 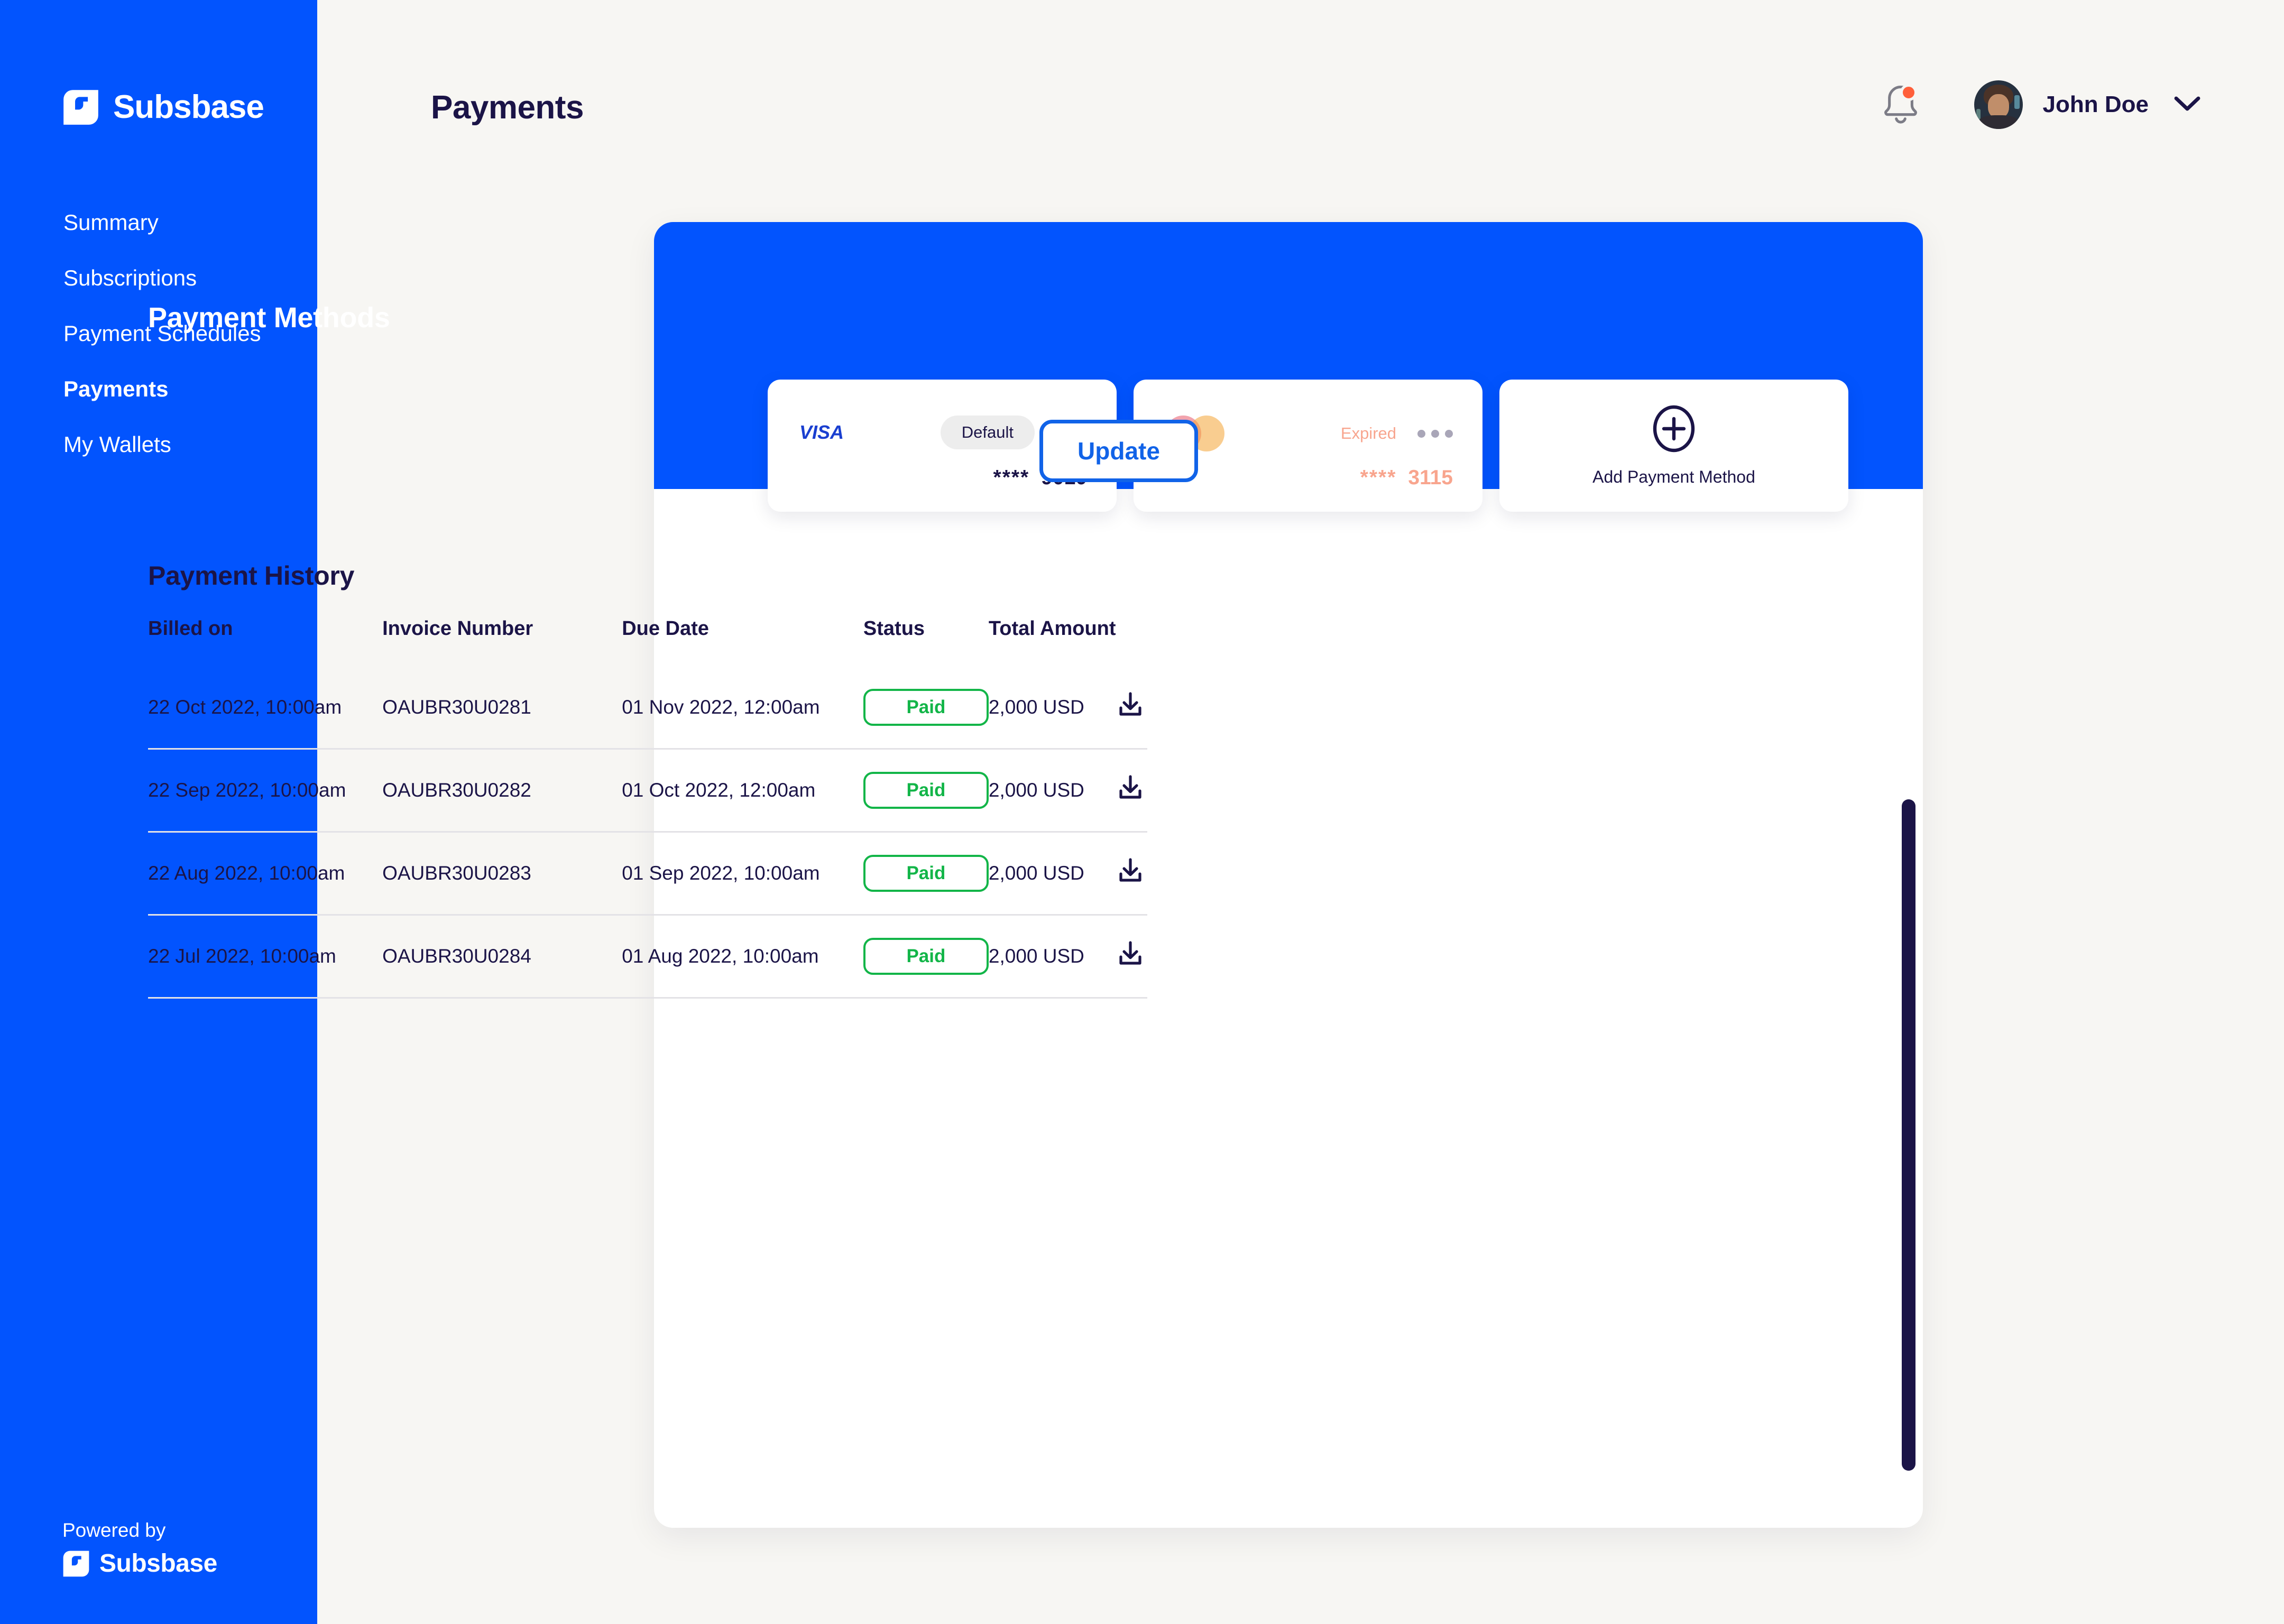 What do you see at coordinates (742, 790) in the screenshot?
I see `cell-due-date: 01 Oct 2022, 12:00am` at bounding box center [742, 790].